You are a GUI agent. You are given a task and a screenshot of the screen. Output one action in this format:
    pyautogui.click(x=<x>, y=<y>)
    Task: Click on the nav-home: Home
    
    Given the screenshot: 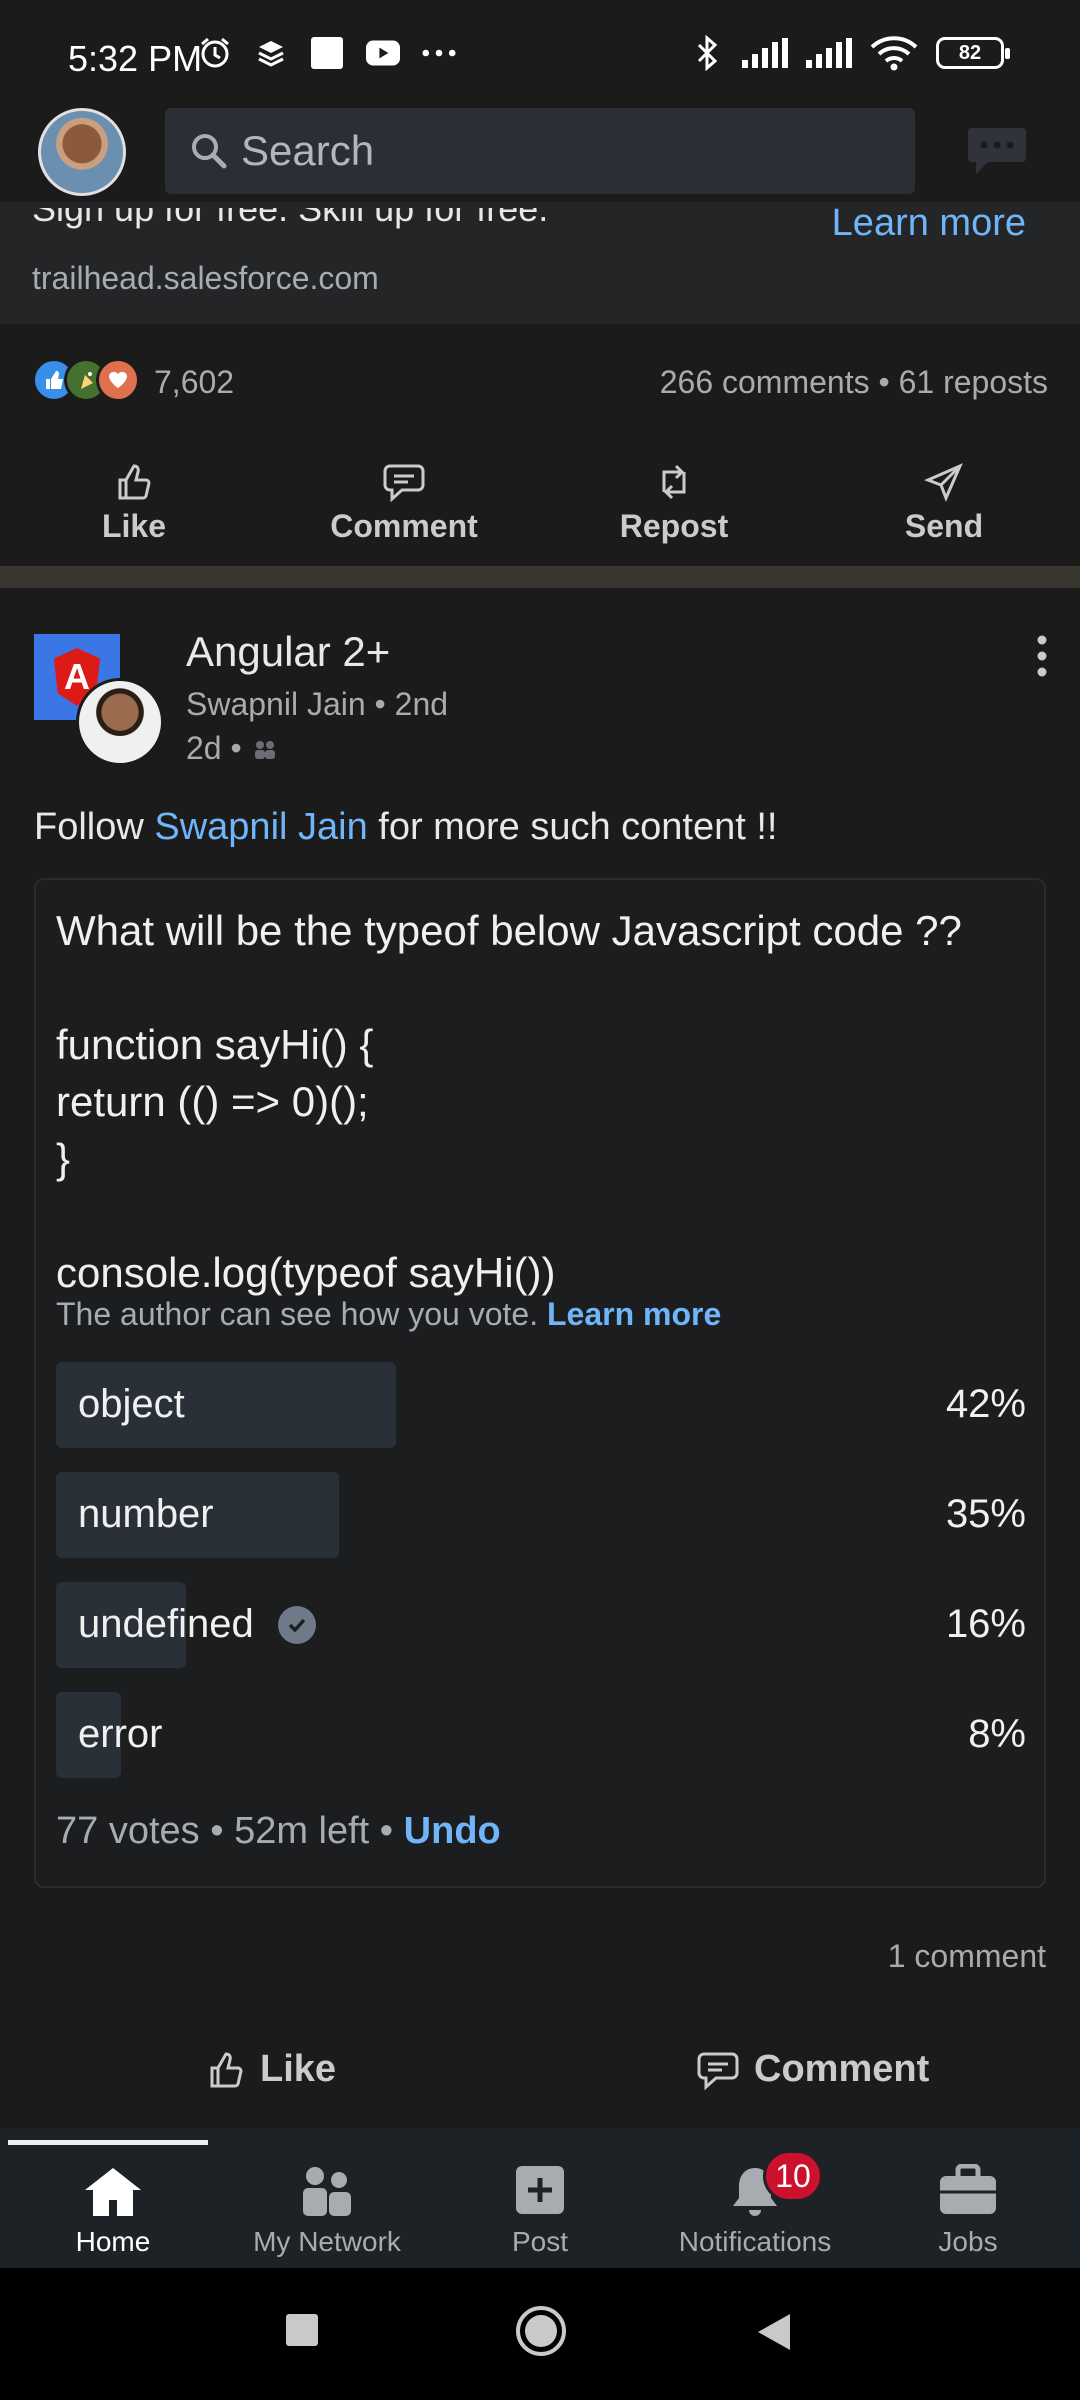 What is the action you would take?
    pyautogui.click(x=113, y=2211)
    